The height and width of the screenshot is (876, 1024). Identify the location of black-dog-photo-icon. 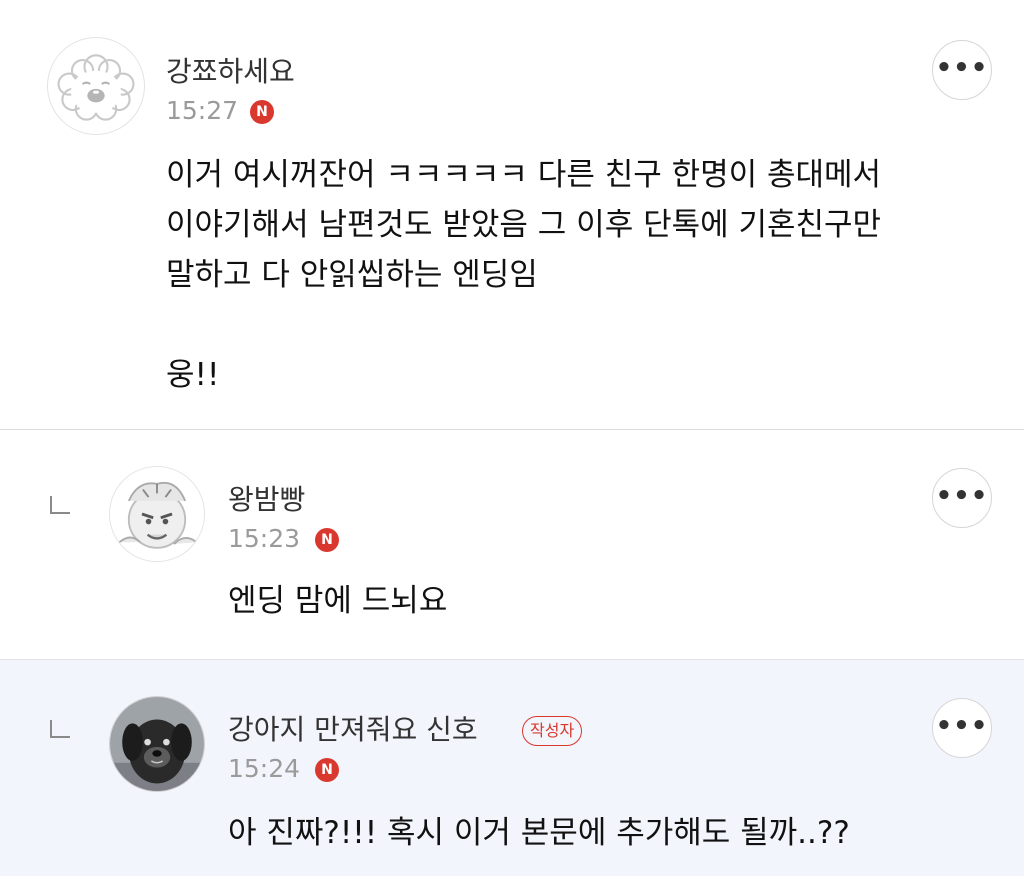
(157, 744).